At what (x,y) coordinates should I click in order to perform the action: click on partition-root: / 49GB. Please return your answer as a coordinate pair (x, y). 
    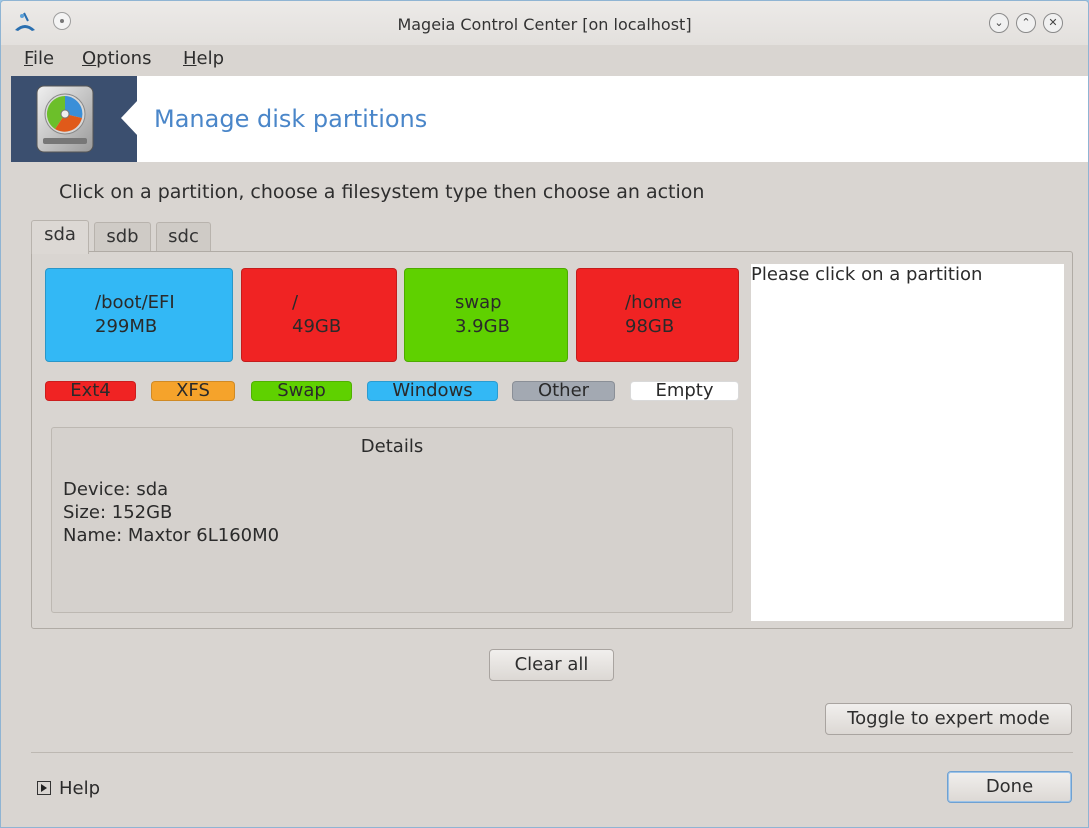
    Looking at the image, I should click on (319, 315).